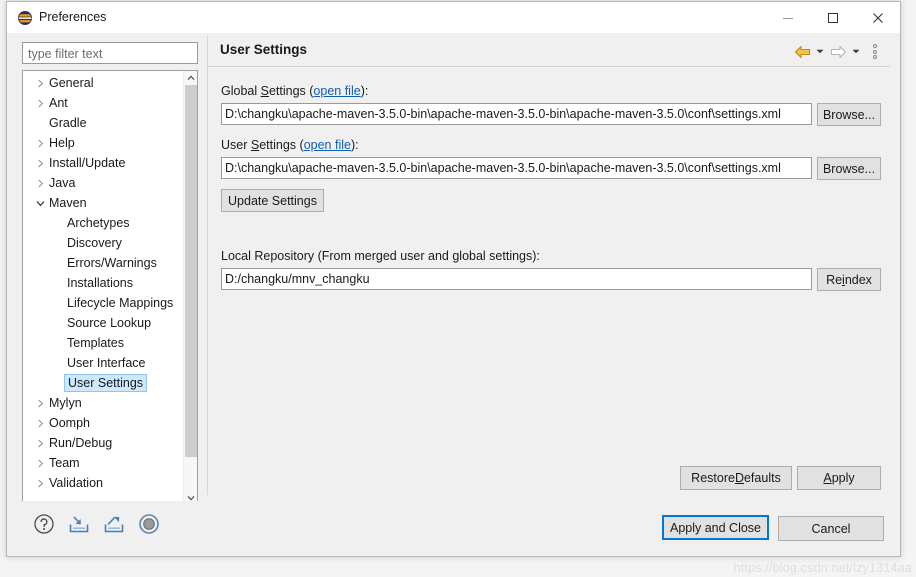 The image size is (916, 577). Describe the element at coordinates (103, 263) in the screenshot. I see `tree-item-errors-warnings: Errors/Warnings` at that location.